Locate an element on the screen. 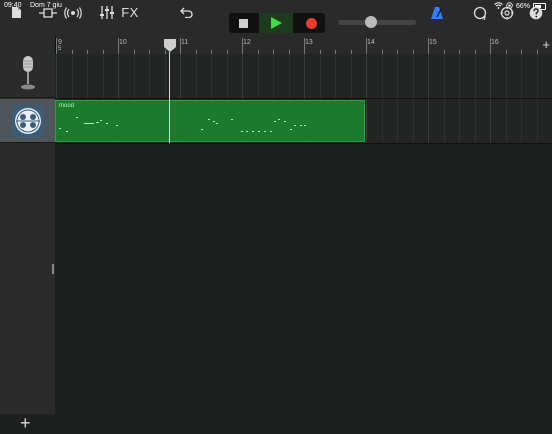 This screenshot has width=552, height=434. stop-button is located at coordinates (243, 23).